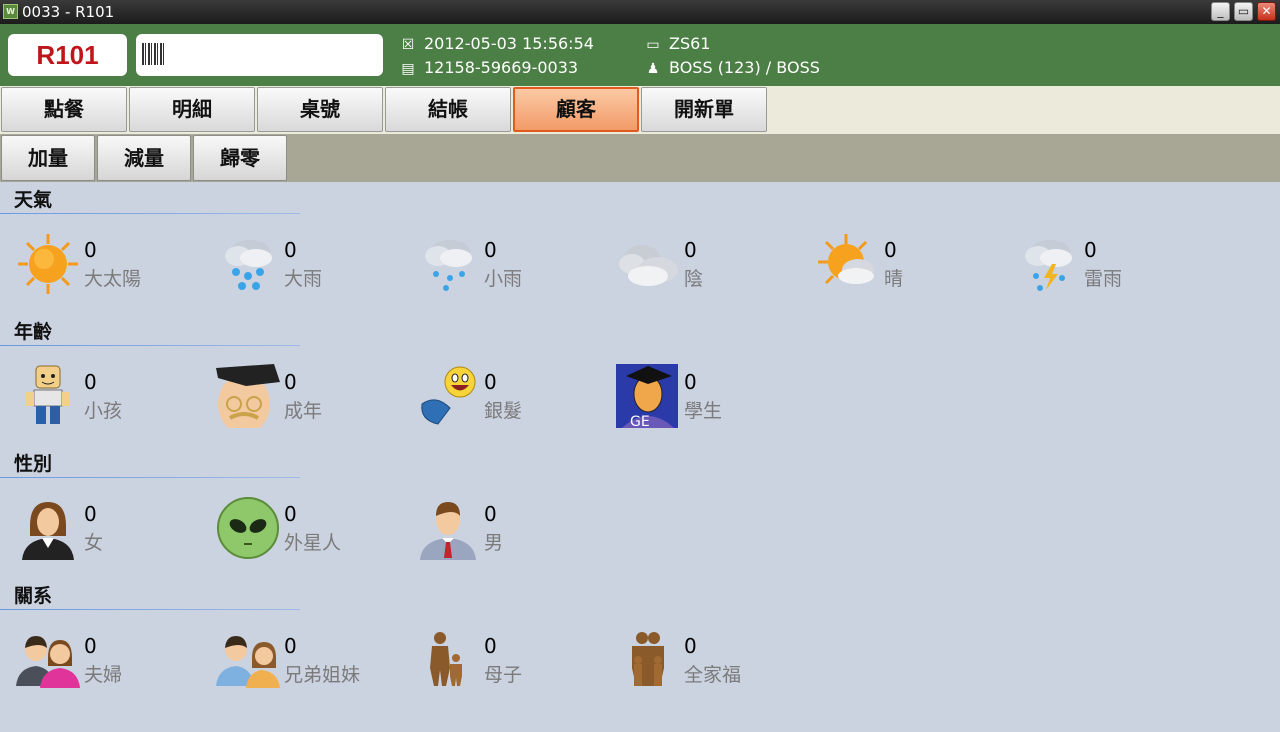 The height and width of the screenshot is (732, 1280). I want to click on minimize-button: _, so click(1220, 11).